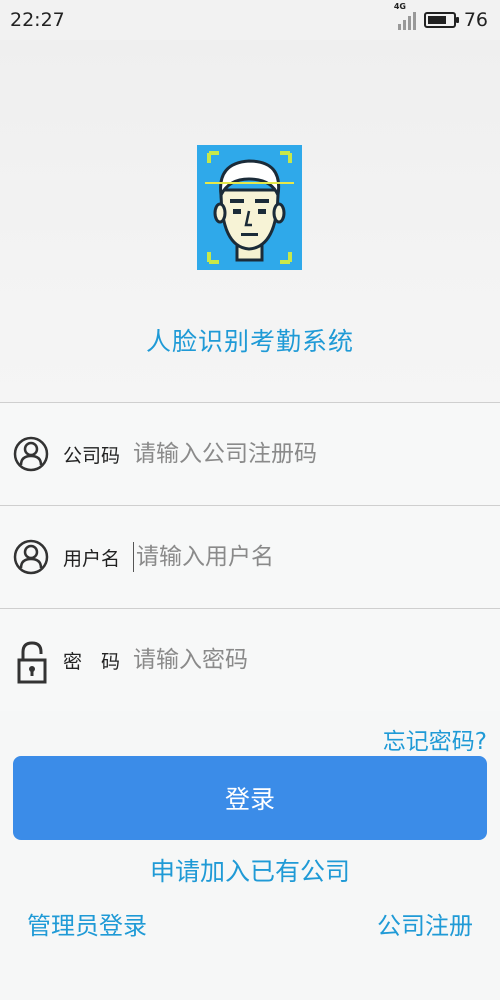 The width and height of the screenshot is (500, 1000). What do you see at coordinates (87, 923) in the screenshot?
I see `admin-login-link: 管理员登录` at bounding box center [87, 923].